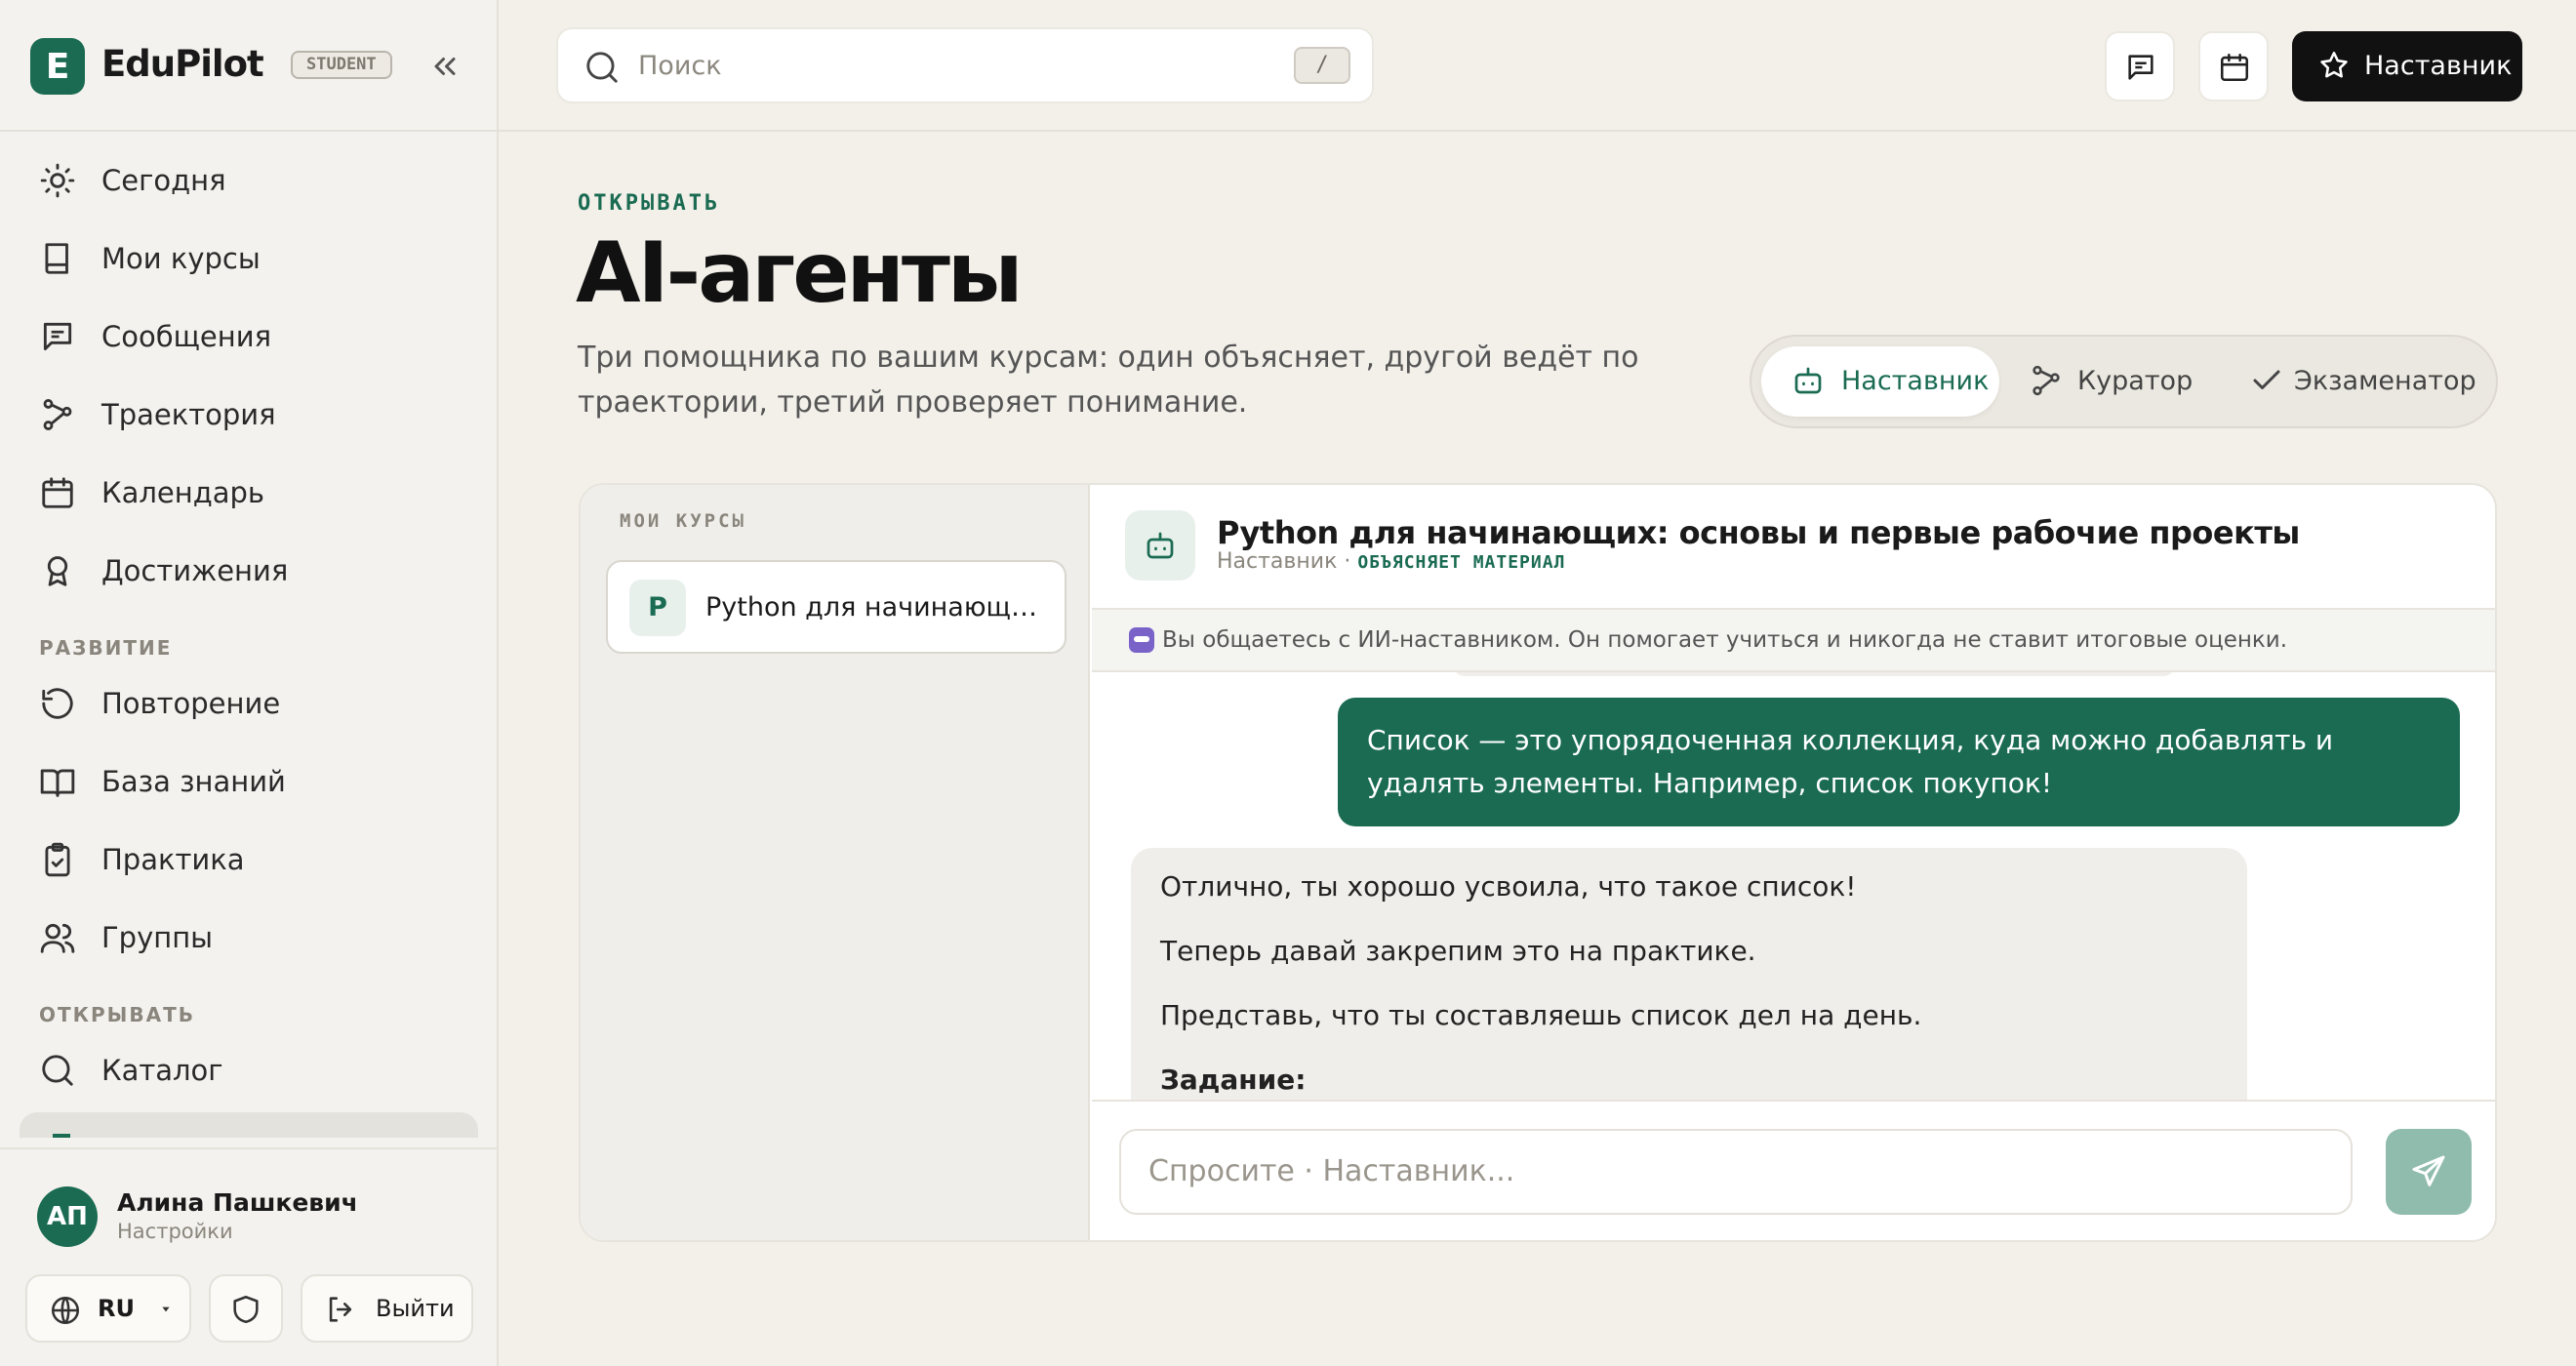 The height and width of the screenshot is (1366, 2576). What do you see at coordinates (965, 65) in the screenshot?
I see `search-input: Поиск /` at bounding box center [965, 65].